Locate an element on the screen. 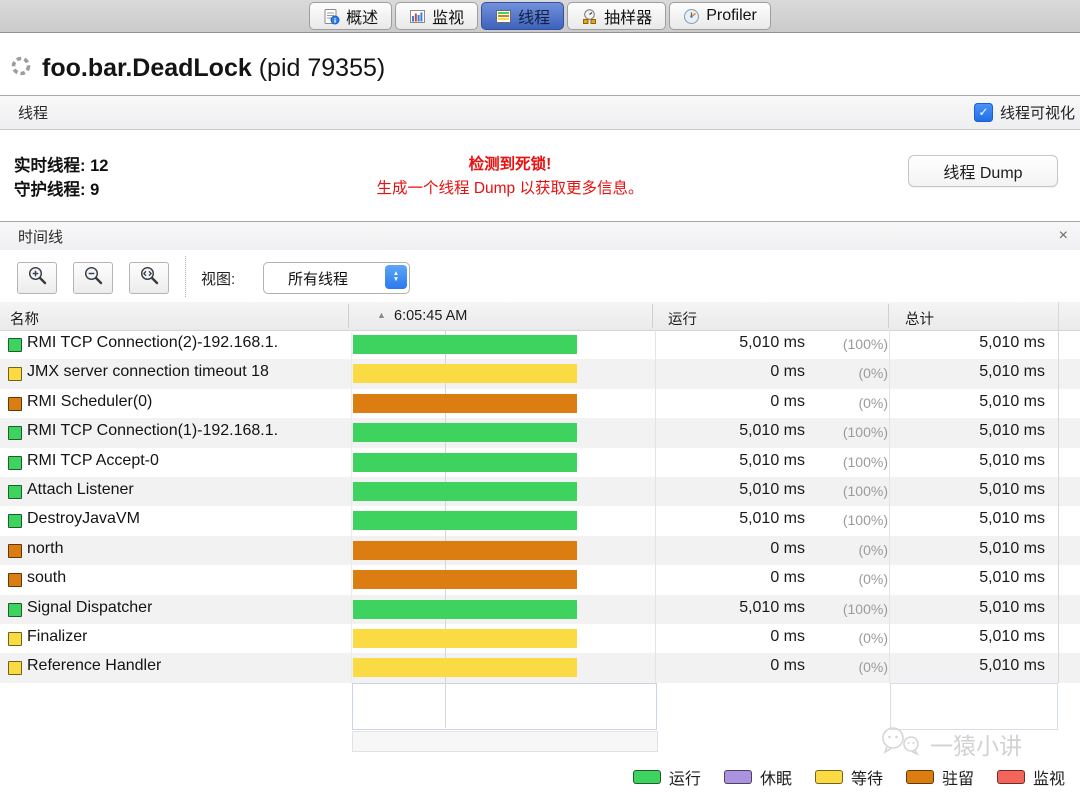 This screenshot has height=796, width=1080. thread-view-select: 所有线程 ▲ ▼ is located at coordinates (336, 278).